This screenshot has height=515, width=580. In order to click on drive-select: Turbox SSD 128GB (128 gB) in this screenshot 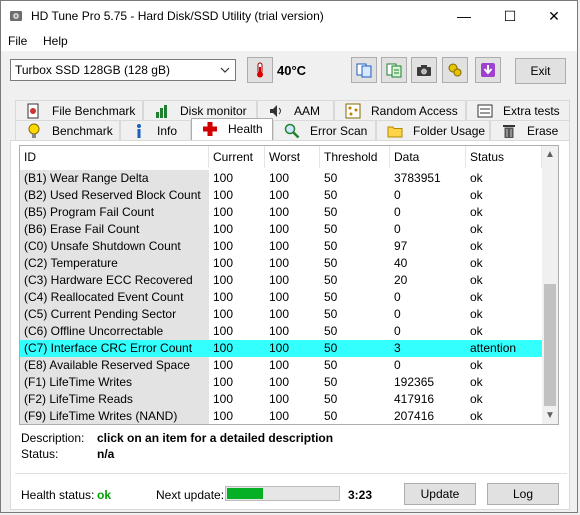, I will do `click(123, 70)`.